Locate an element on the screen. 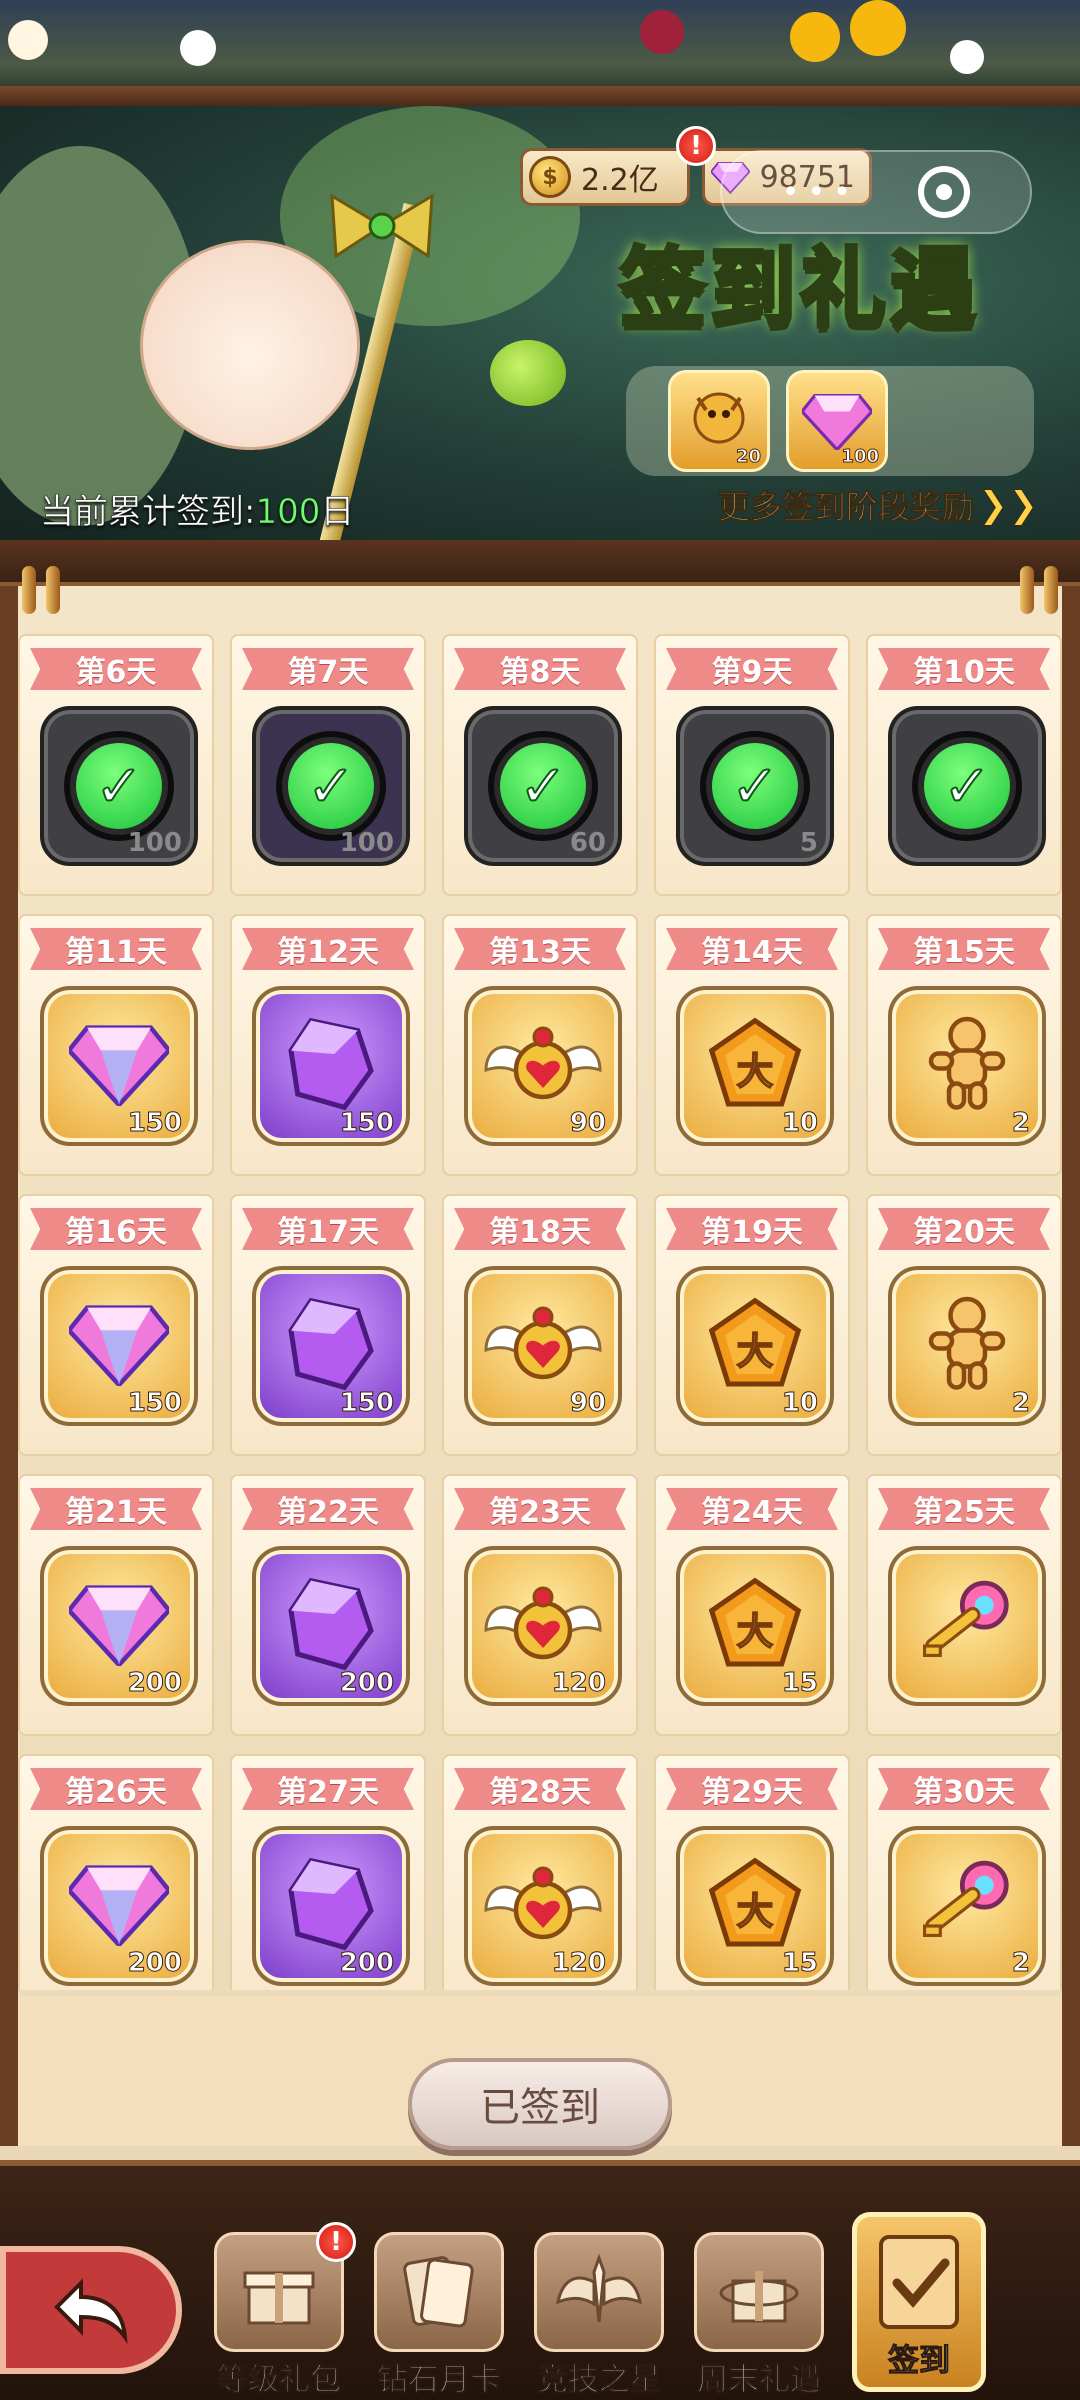  nav-signin-active: 签到 is located at coordinates (919, 2302).